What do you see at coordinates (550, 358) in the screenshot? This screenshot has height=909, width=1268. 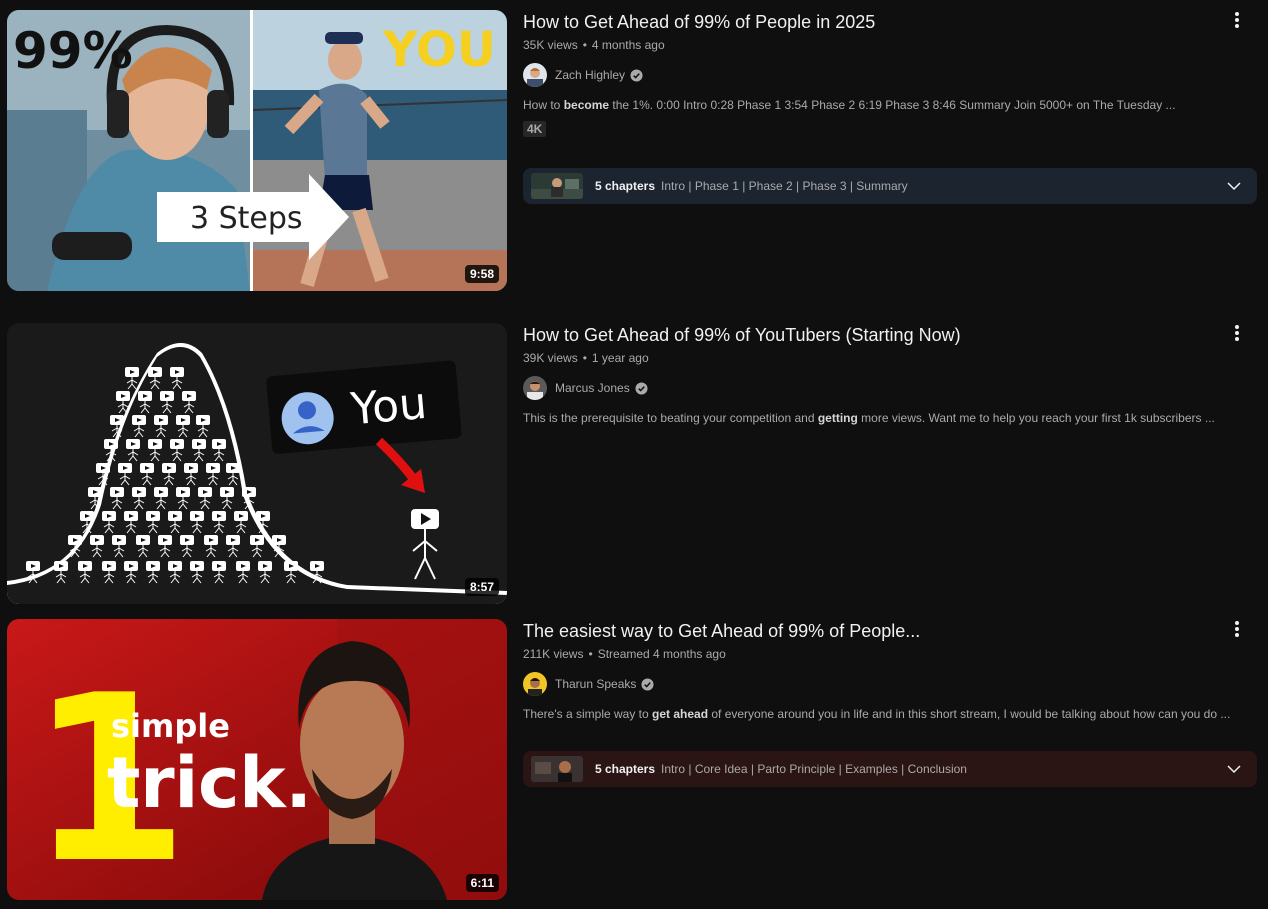 I see `view-count: 39K views` at bounding box center [550, 358].